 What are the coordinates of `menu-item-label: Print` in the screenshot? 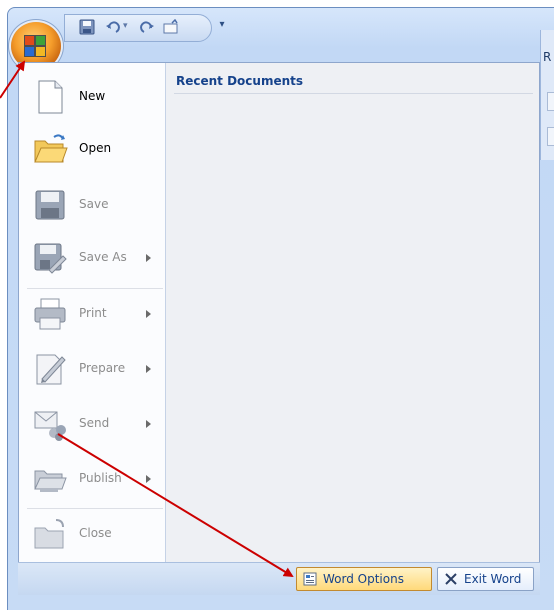 It's located at (93, 313).